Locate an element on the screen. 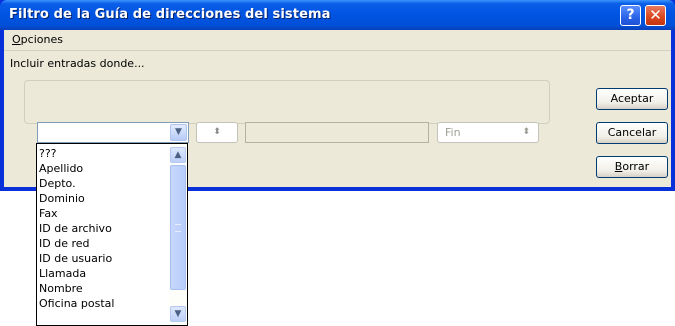 The width and height of the screenshot is (675, 326). end-dropdown-value: Fin is located at coordinates (453, 132).